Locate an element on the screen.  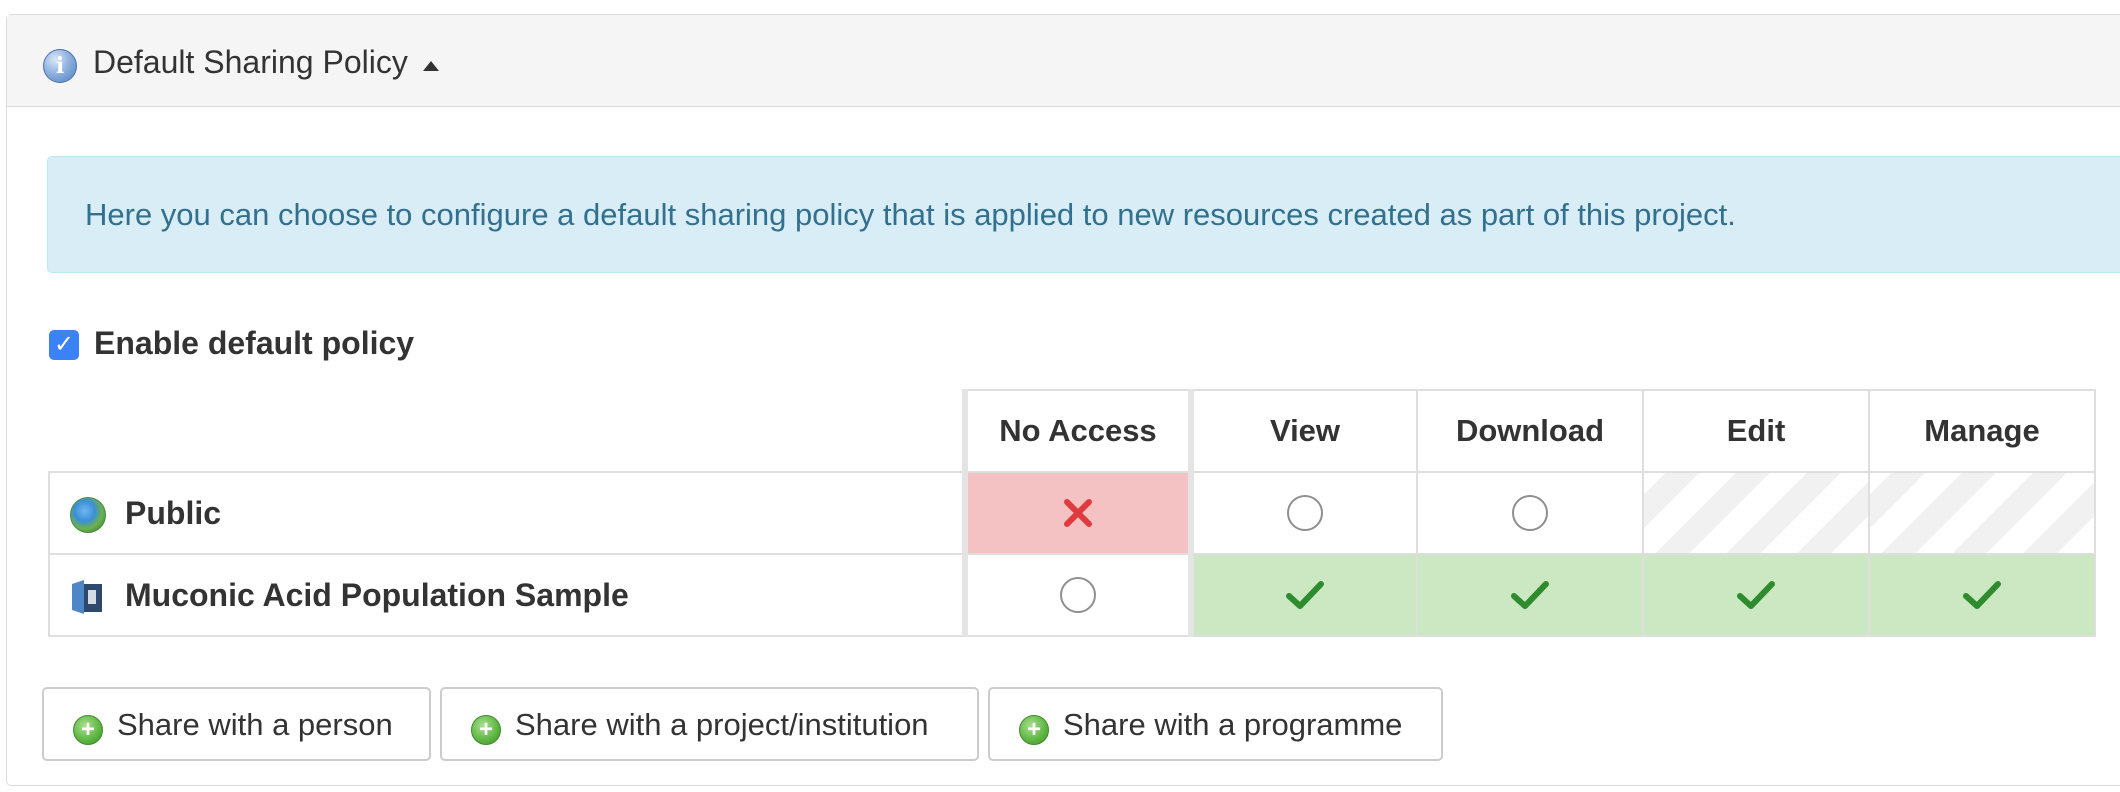
project-no-access-radio is located at coordinates (1078, 595).